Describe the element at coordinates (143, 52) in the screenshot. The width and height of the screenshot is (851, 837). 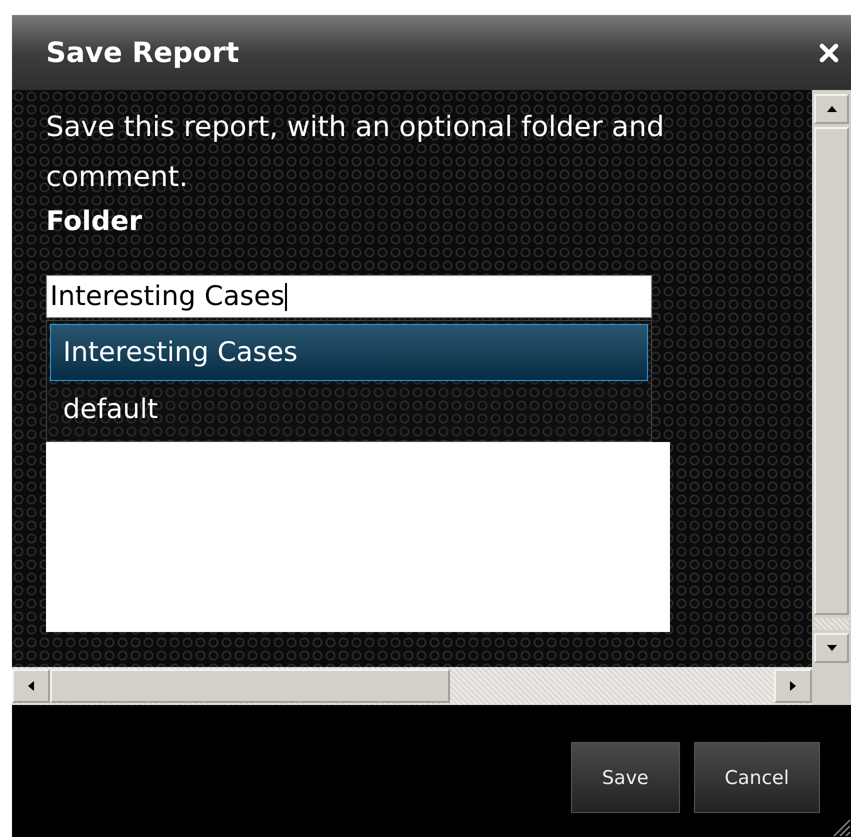
I see `window-title: Save Report` at that location.